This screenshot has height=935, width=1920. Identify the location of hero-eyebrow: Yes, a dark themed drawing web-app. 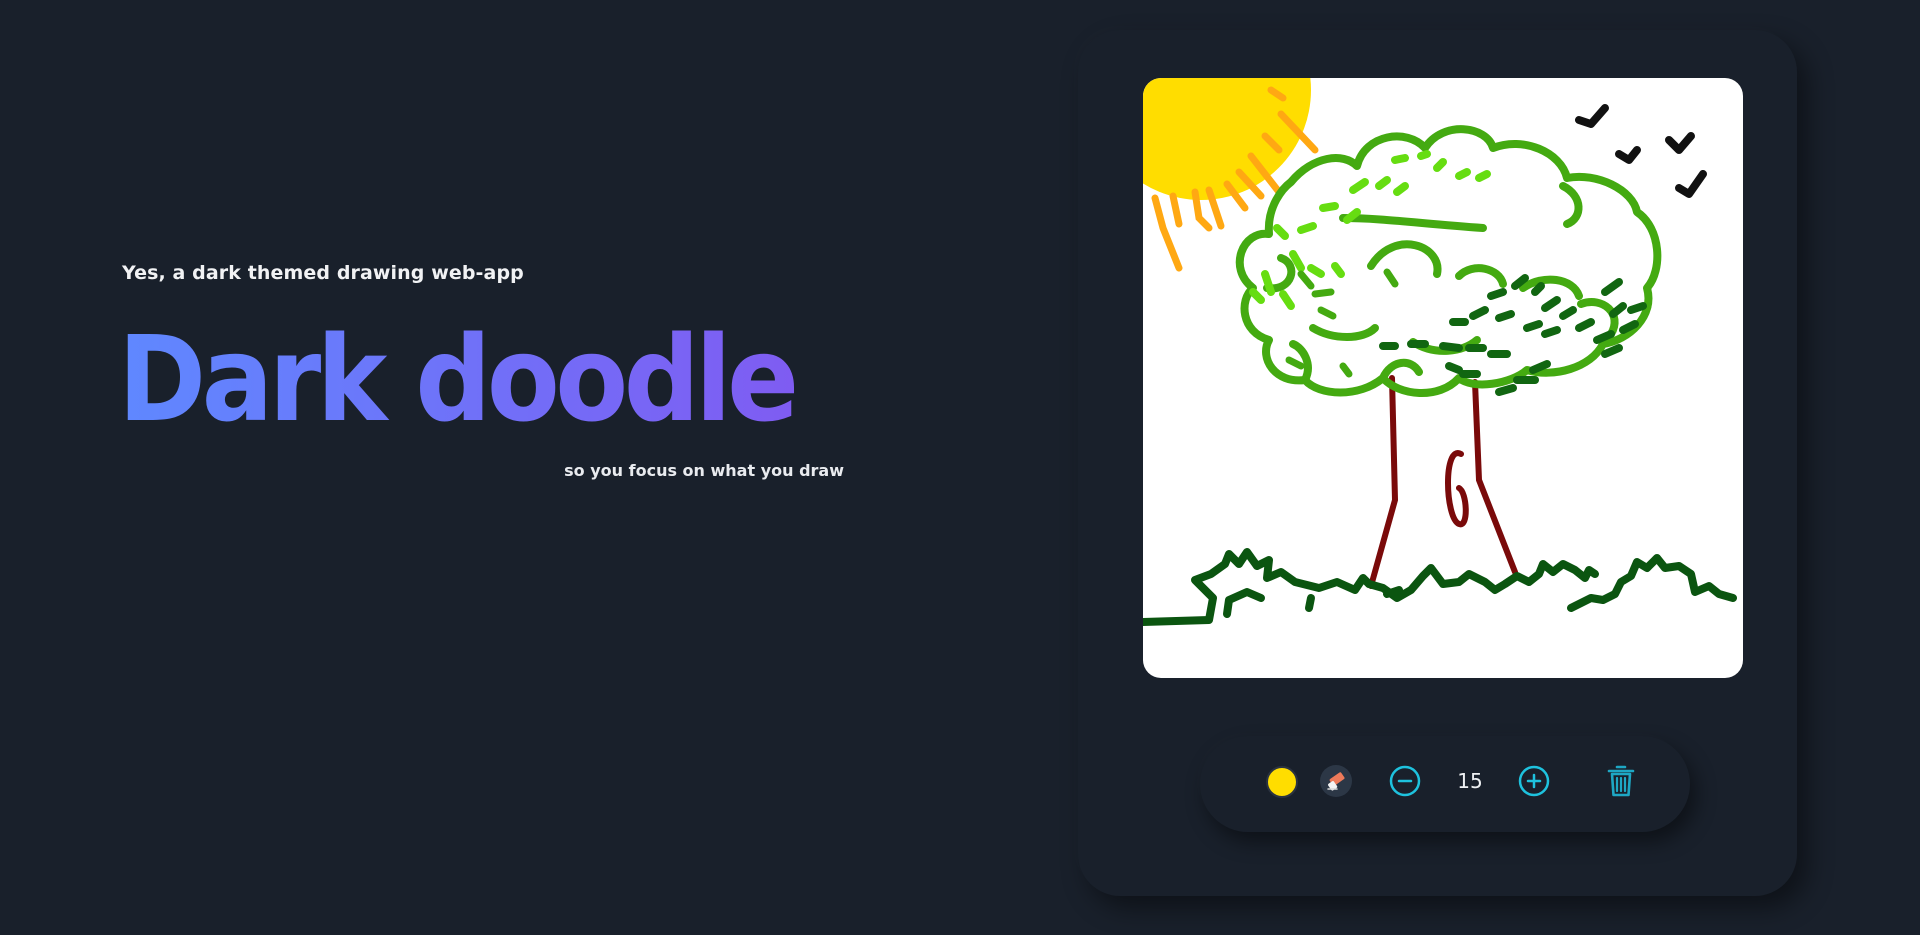
(323, 273).